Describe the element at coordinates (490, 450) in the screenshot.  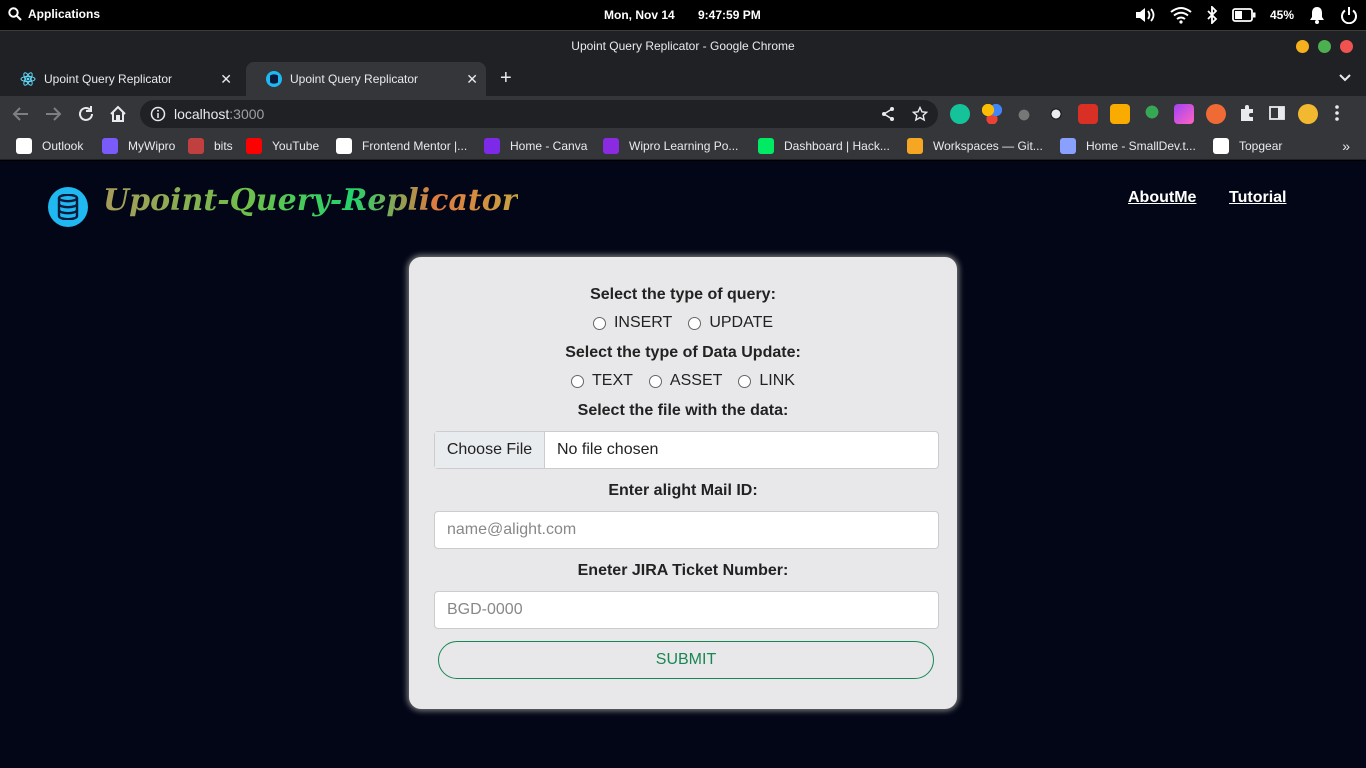
I see `choose-file-button: Choose File` at that location.